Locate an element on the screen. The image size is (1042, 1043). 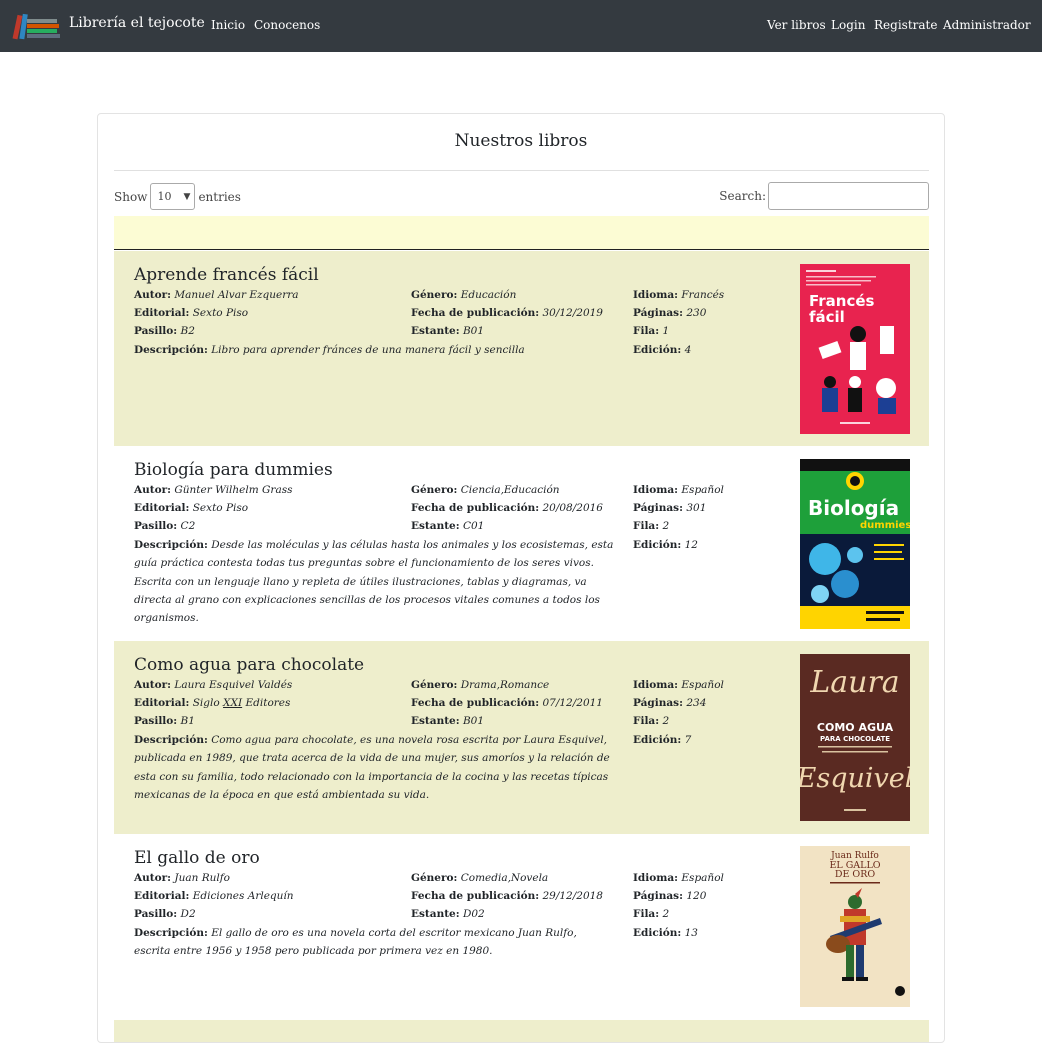
page-length-select: 10 ▼ is located at coordinates (173, 196).